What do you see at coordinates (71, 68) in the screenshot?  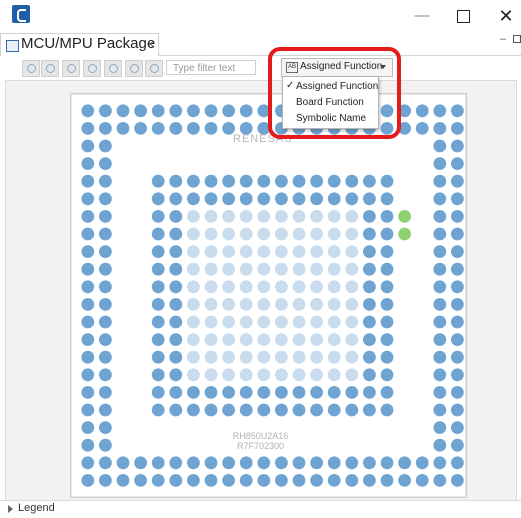 I see `zoom-in-icon` at bounding box center [71, 68].